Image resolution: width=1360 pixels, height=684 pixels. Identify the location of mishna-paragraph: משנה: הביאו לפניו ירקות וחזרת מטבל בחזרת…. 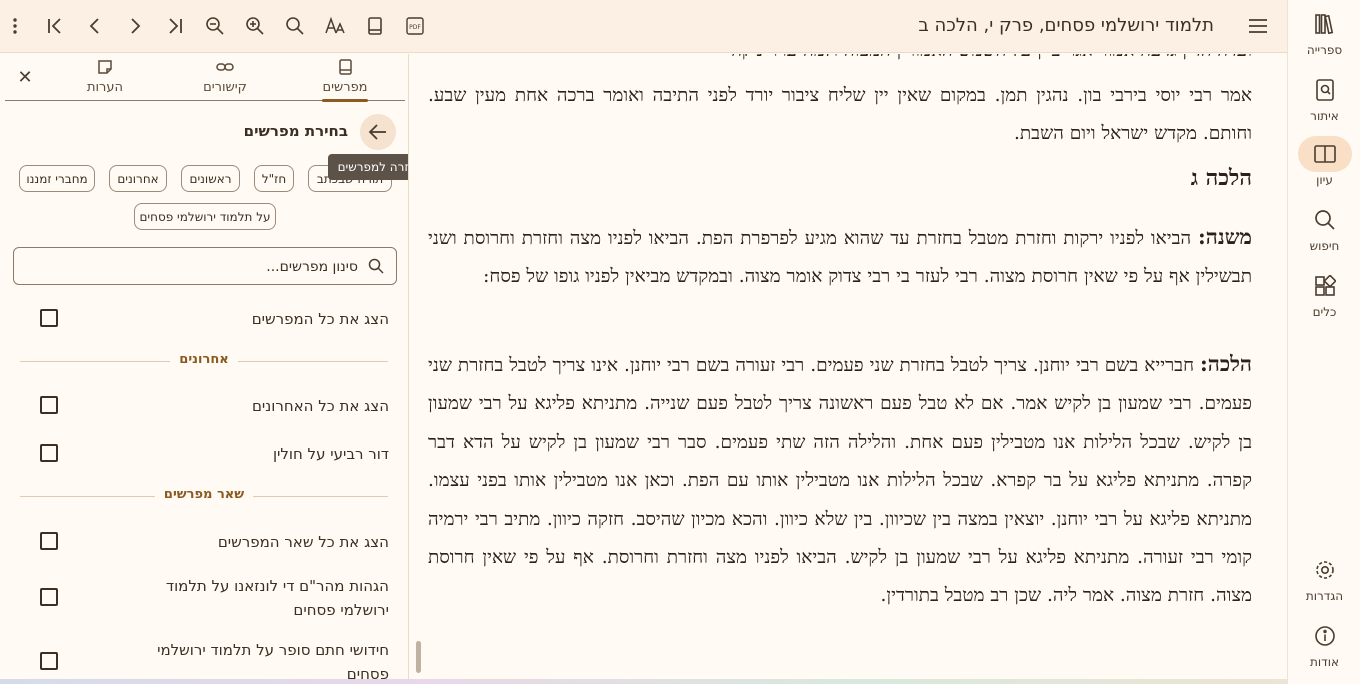
(840, 257).